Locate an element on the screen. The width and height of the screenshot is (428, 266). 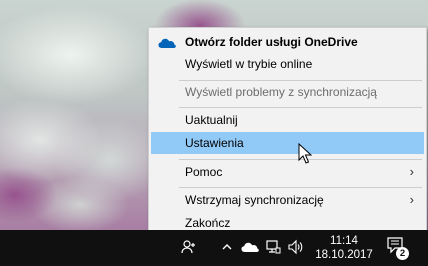
menu-item-label: Uaktualnij is located at coordinates (211, 120).